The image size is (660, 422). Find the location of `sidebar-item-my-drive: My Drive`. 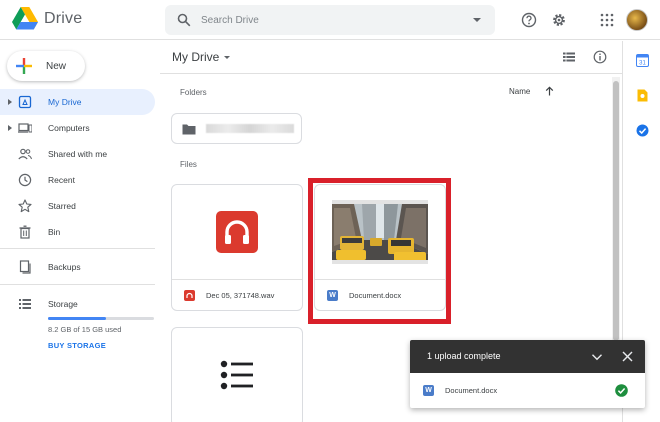

sidebar-item-my-drive: My Drive is located at coordinates (77, 102).